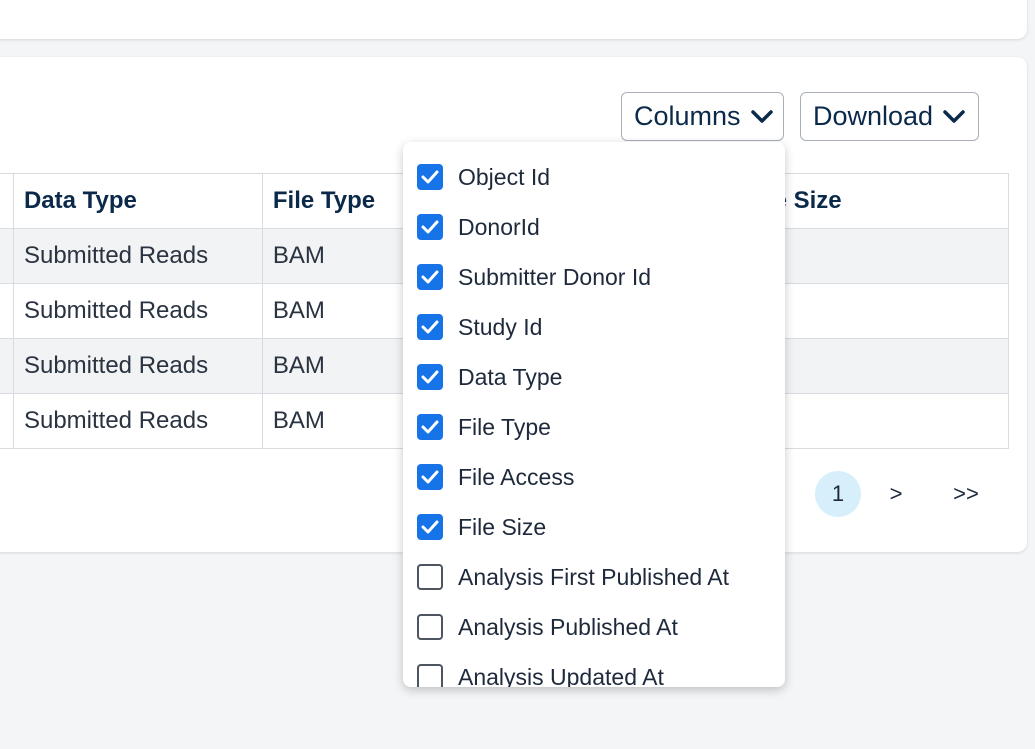  Describe the element at coordinates (561, 675) in the screenshot. I see `column-option-label: Analysis Updated At` at that location.